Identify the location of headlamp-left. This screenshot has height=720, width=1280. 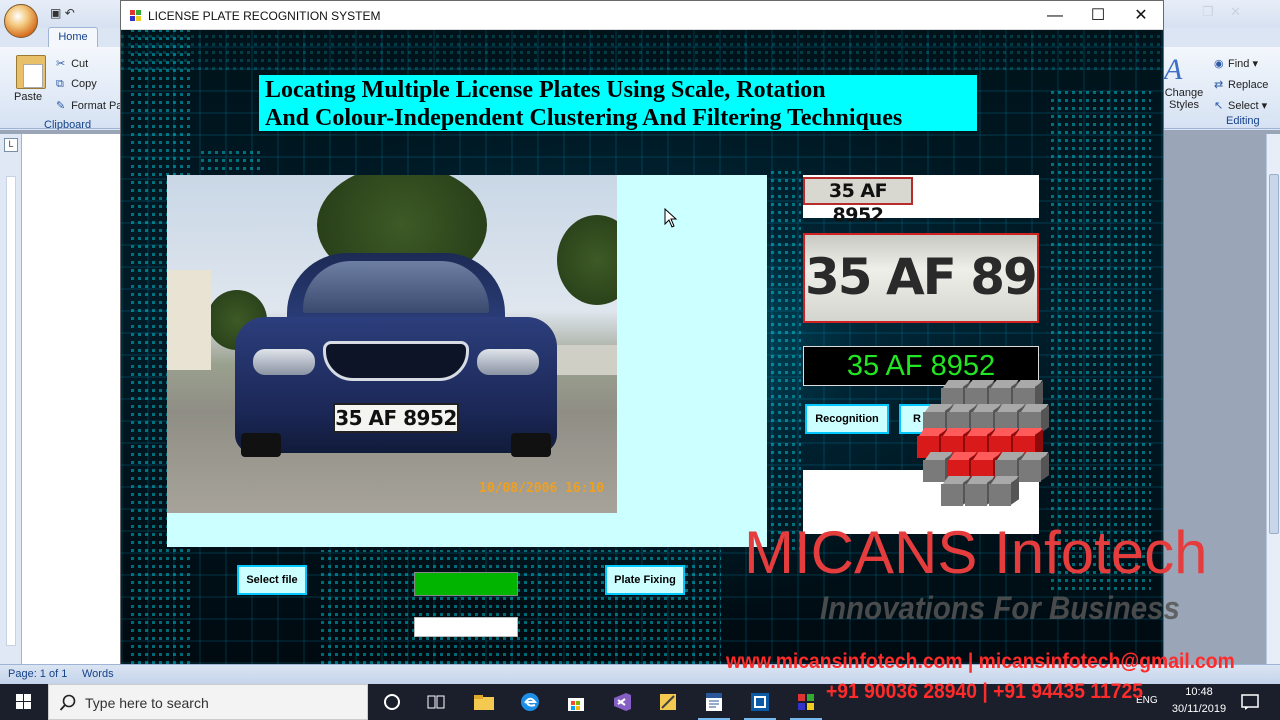
(284, 362).